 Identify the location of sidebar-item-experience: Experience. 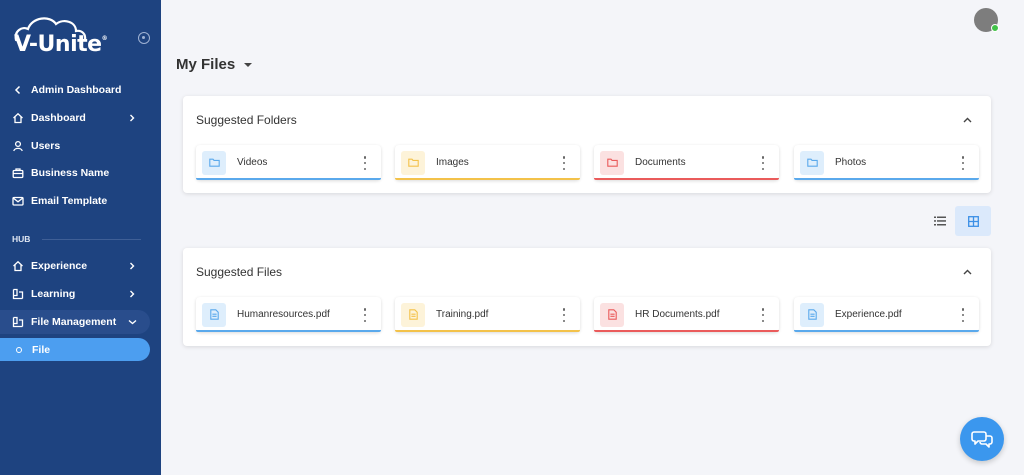
(82, 266).